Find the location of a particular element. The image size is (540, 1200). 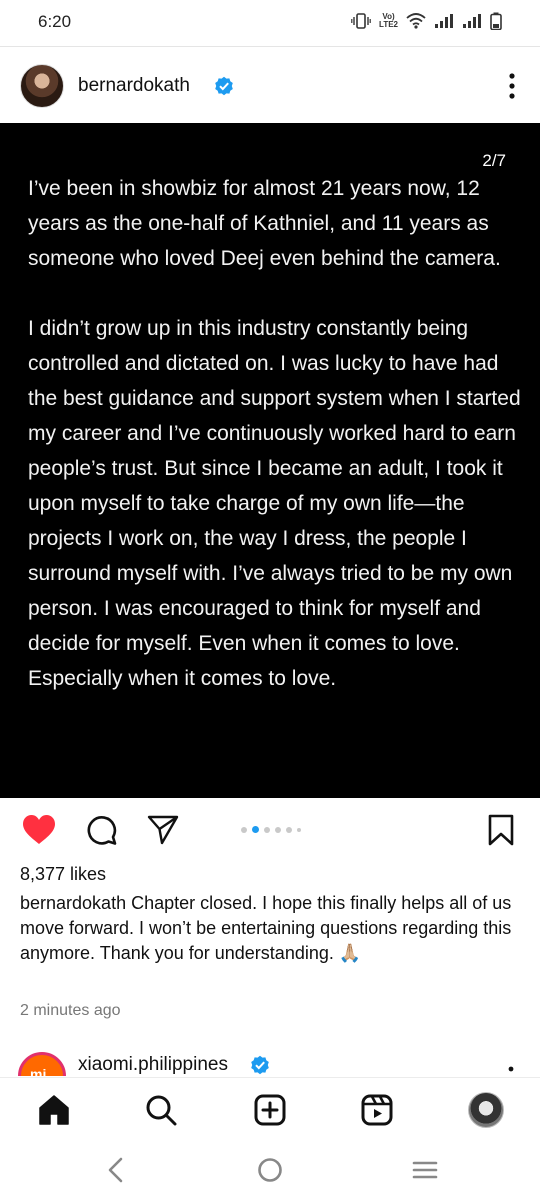

volte-label-bottom: LTE2 is located at coordinates (388, 24).